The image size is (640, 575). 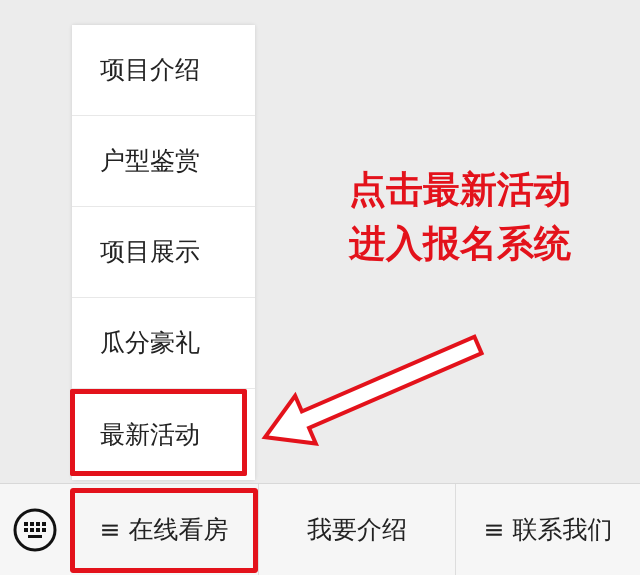 What do you see at coordinates (357, 529) in the screenshot?
I see `menu-tab: 我要介绍` at bounding box center [357, 529].